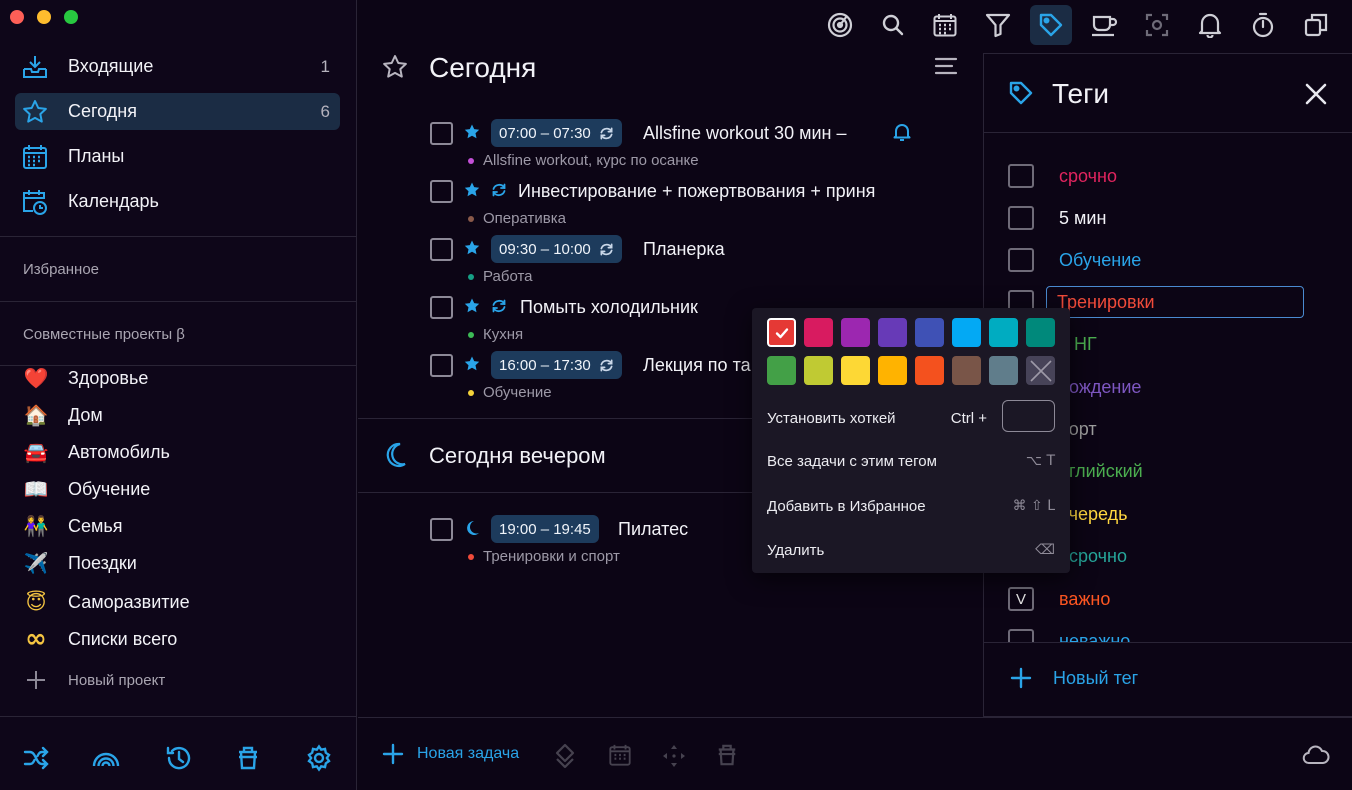  I want to click on priority-icon, so click(565, 756).